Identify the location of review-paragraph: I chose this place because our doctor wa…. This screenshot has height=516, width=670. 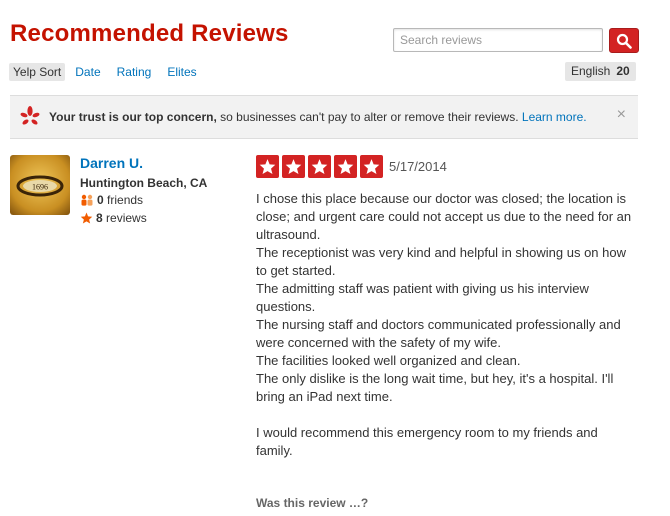
(444, 216).